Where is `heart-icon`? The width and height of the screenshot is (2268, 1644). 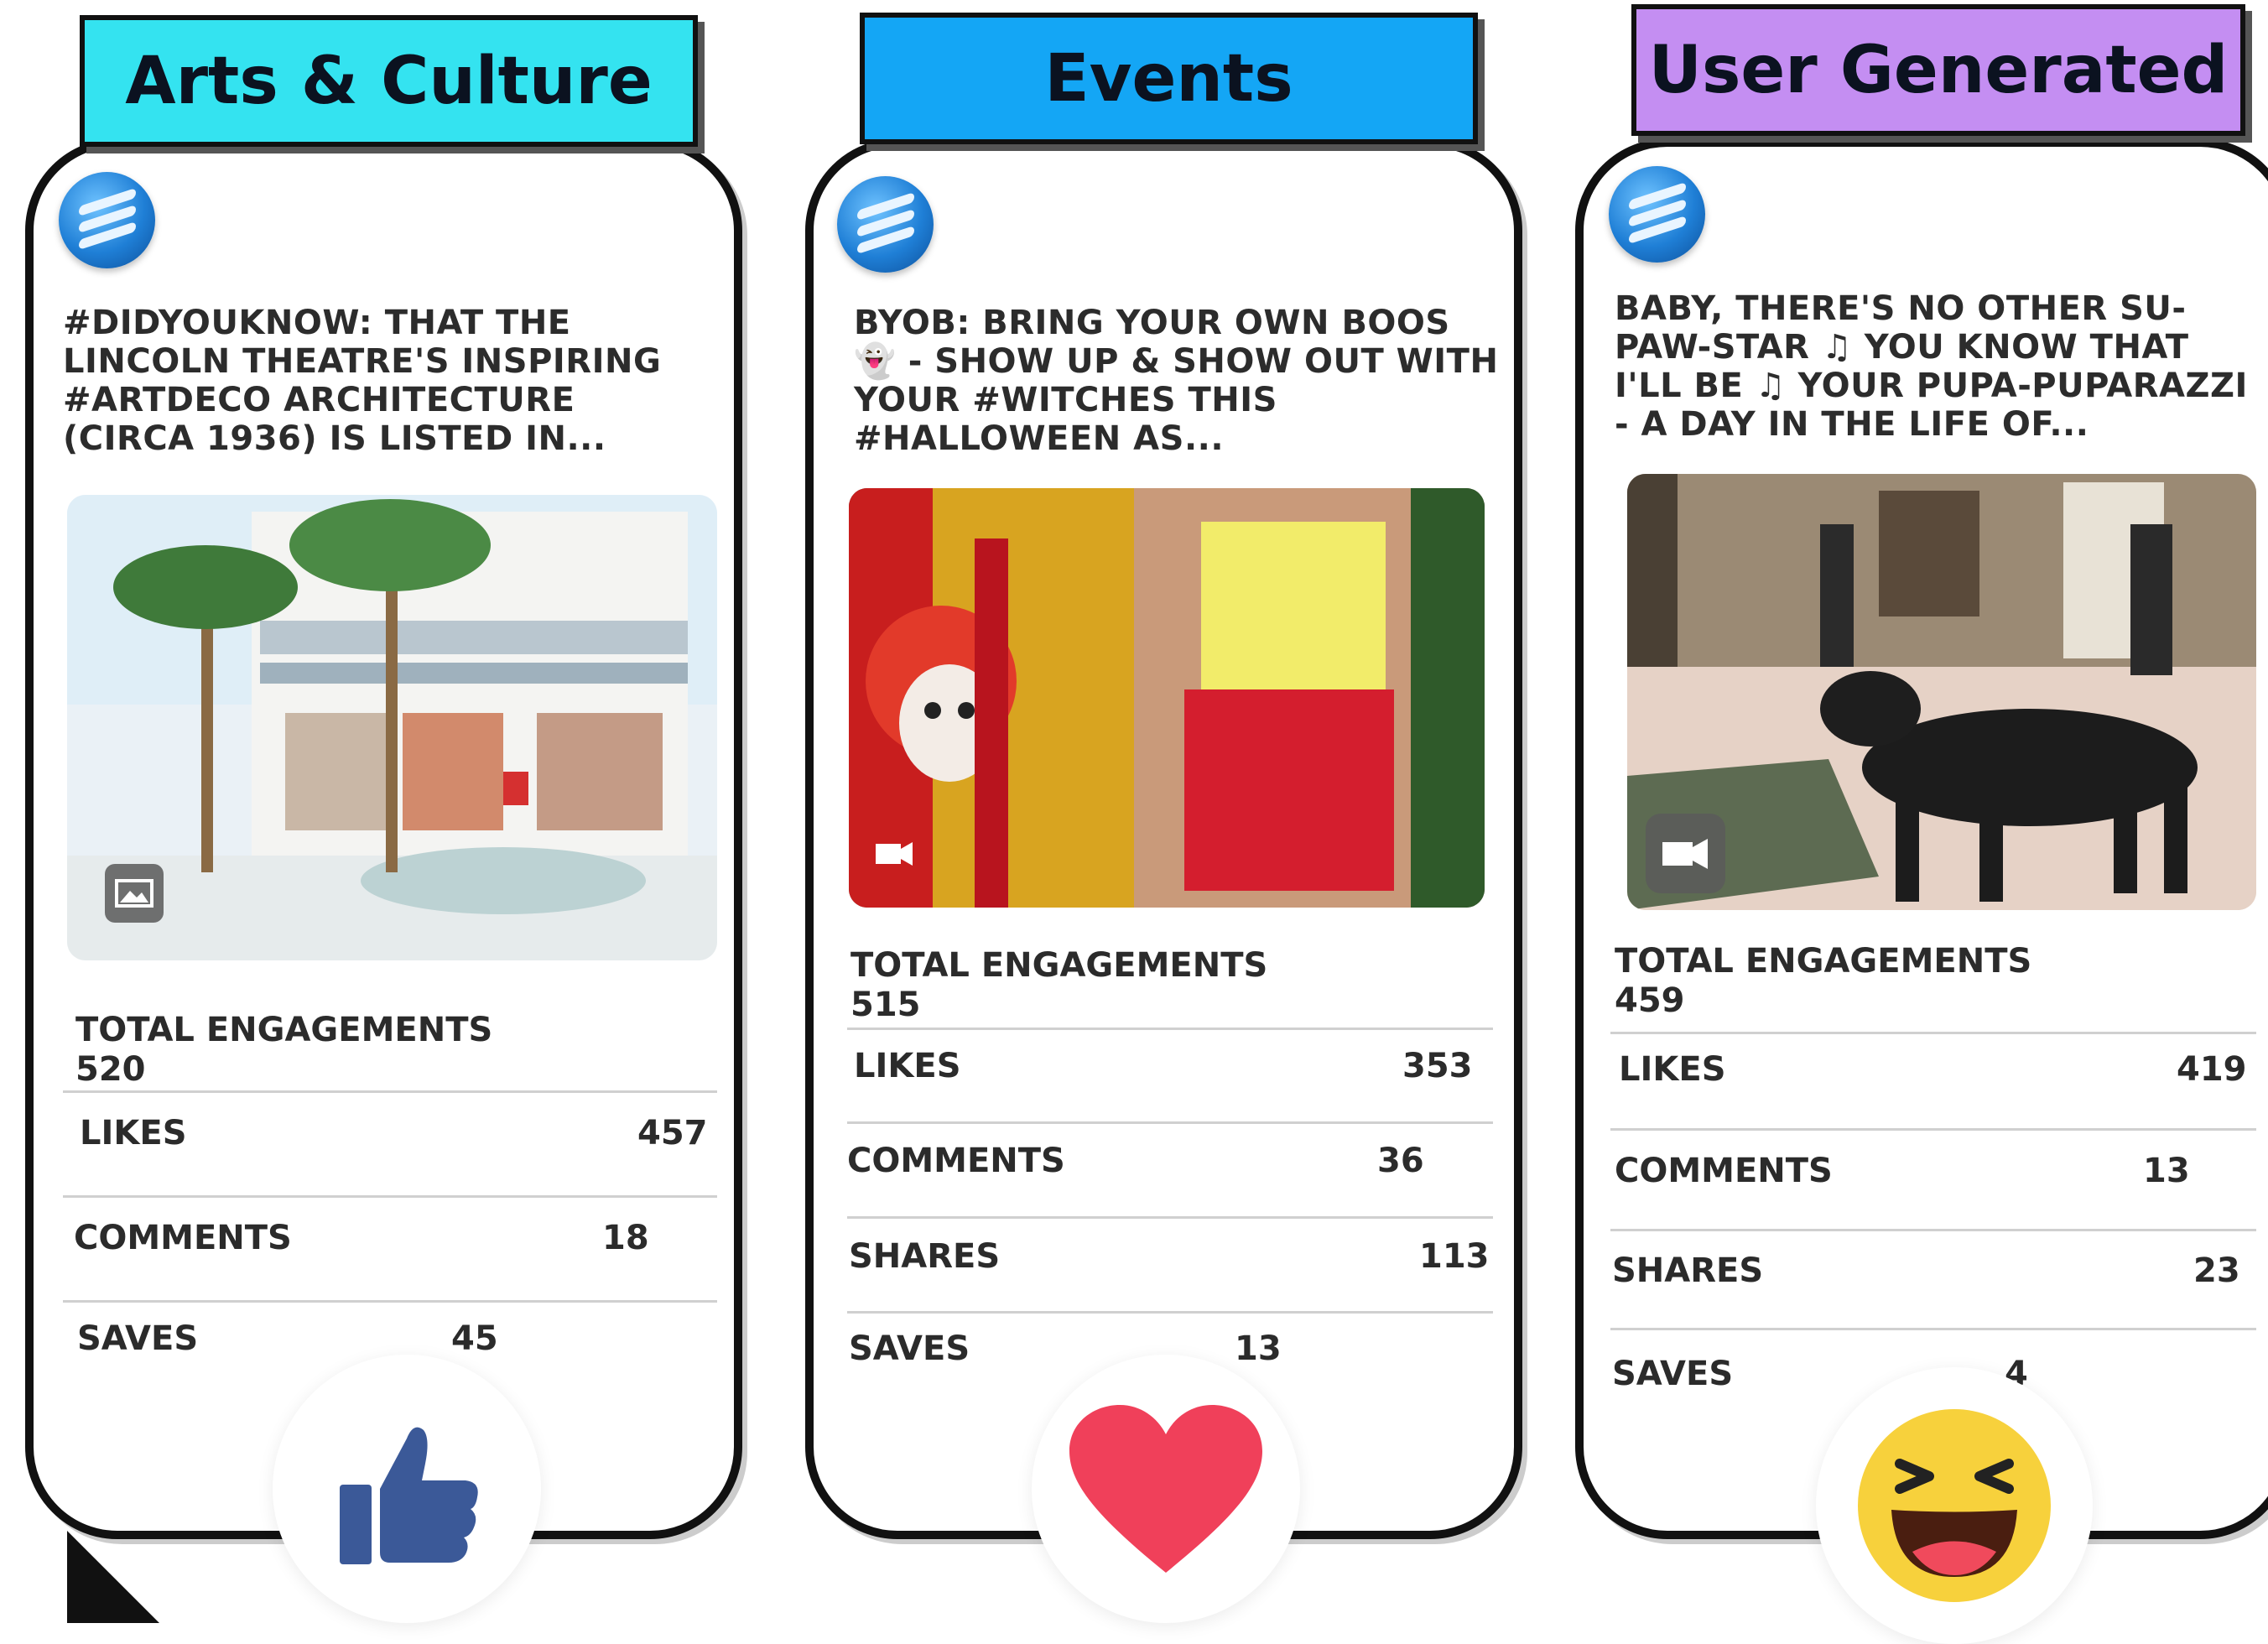
heart-icon is located at coordinates (1165, 1489).